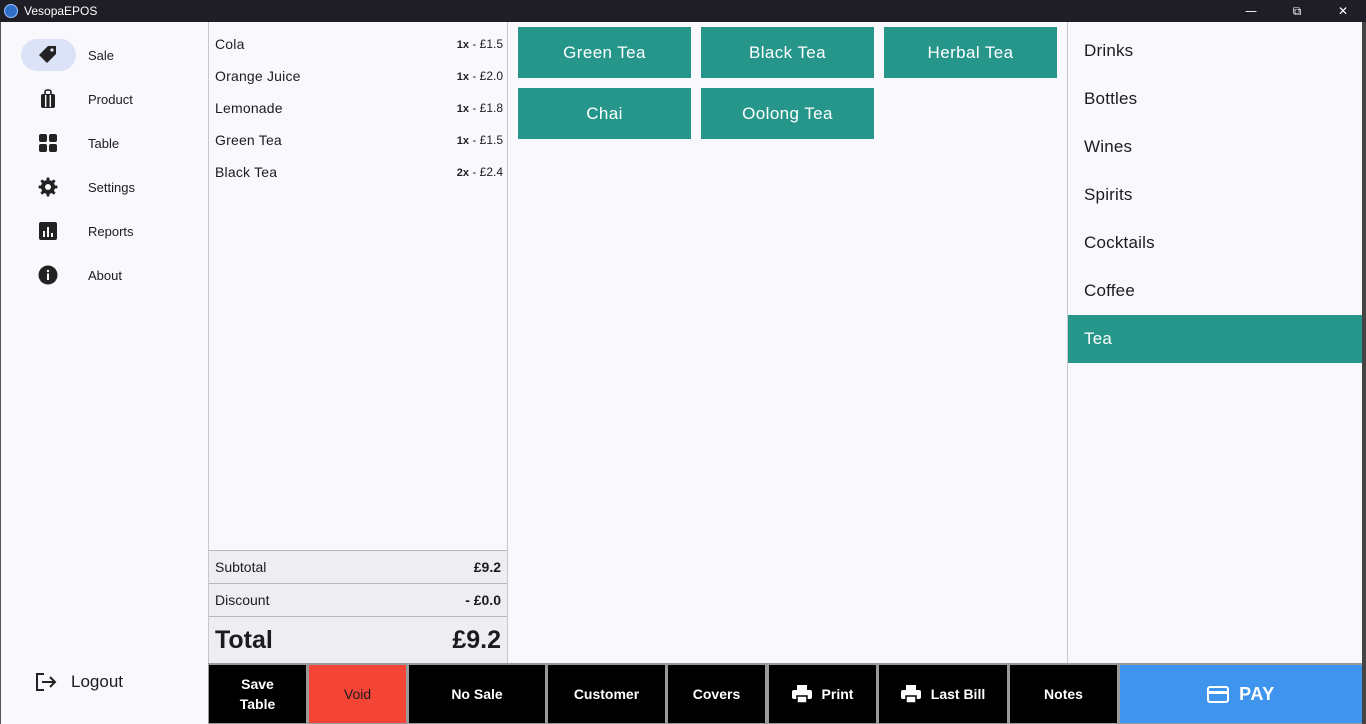  Describe the element at coordinates (1251, 11) in the screenshot. I see `minimize-icon: —` at that location.